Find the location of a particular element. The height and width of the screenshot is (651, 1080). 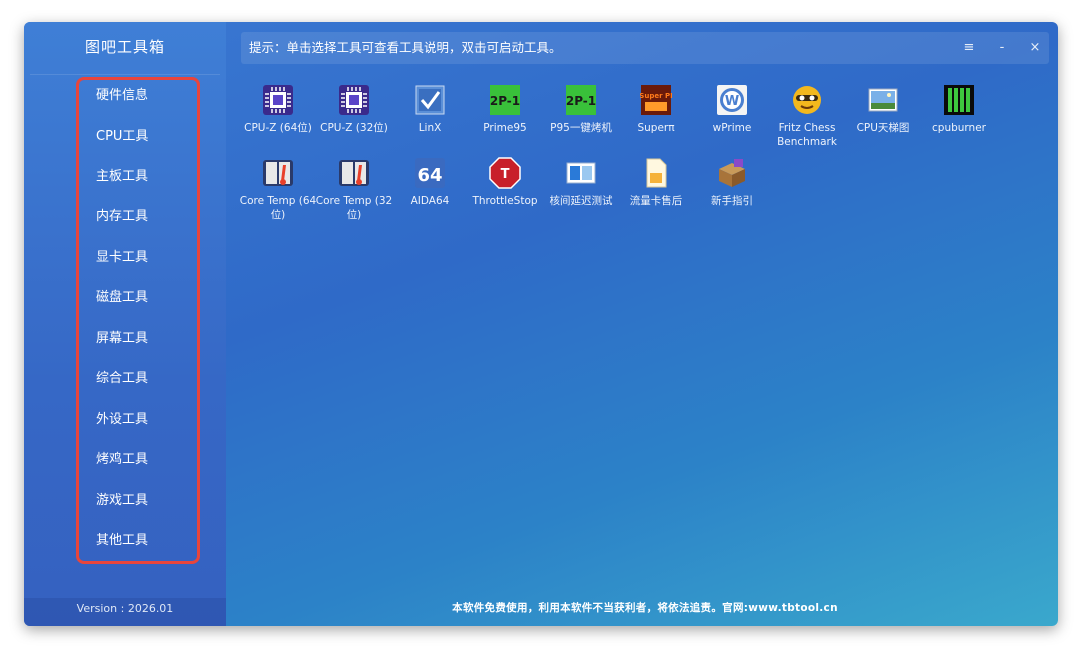

linx-icon is located at coordinates (430, 100).